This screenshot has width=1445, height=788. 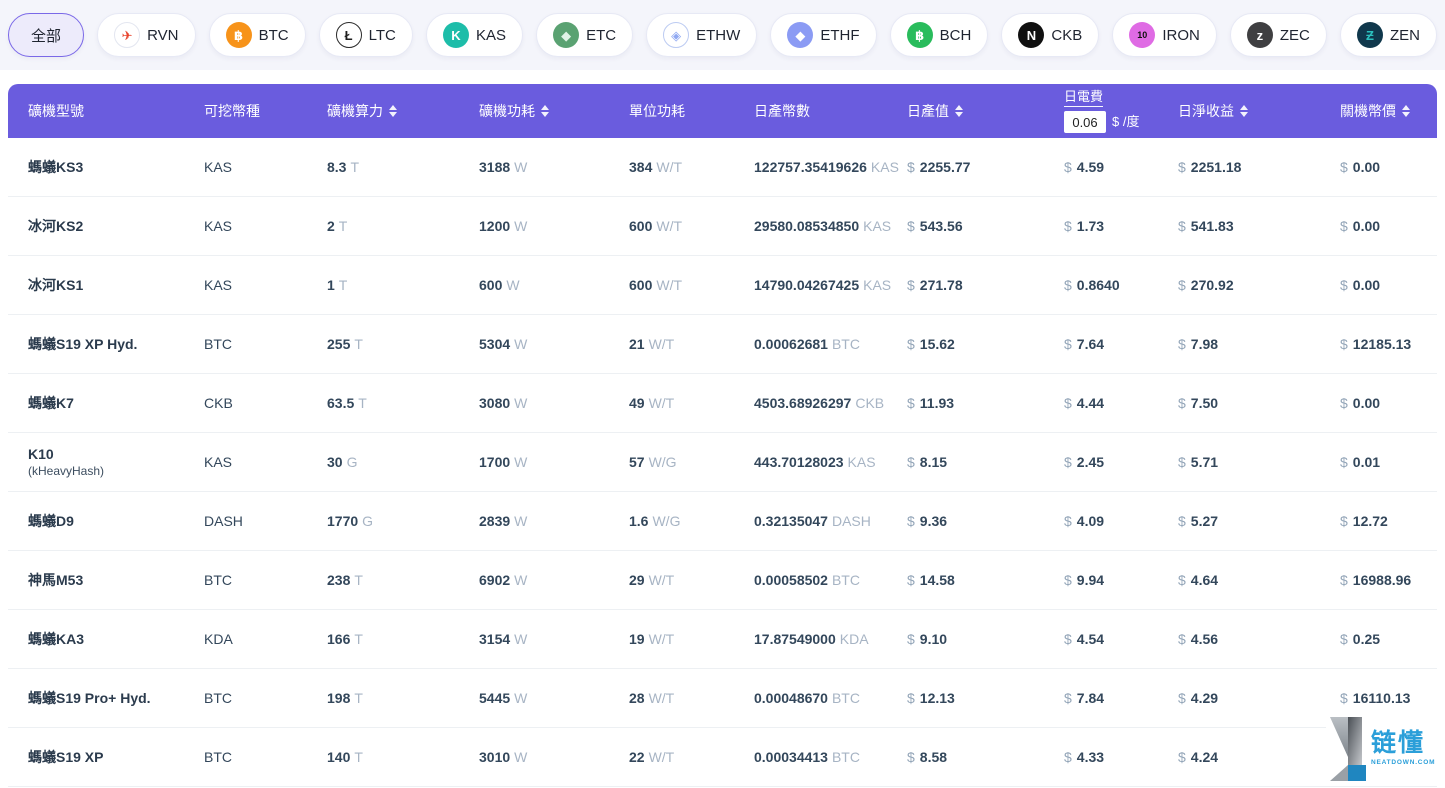 I want to click on col-header-daily-electricity: 日電費 $ /度, so click(x=1121, y=111).